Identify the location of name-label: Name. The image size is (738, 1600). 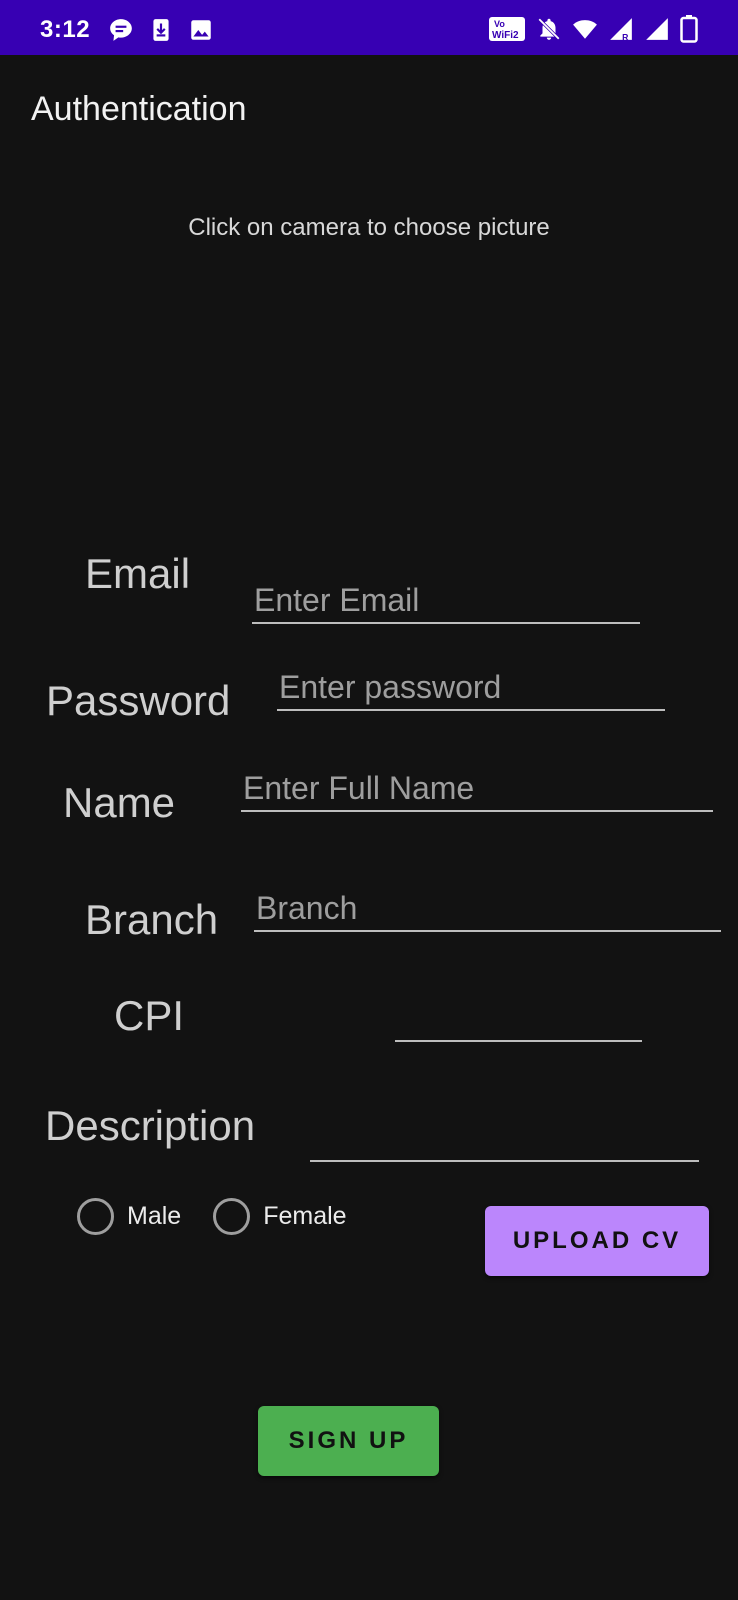
(119, 802).